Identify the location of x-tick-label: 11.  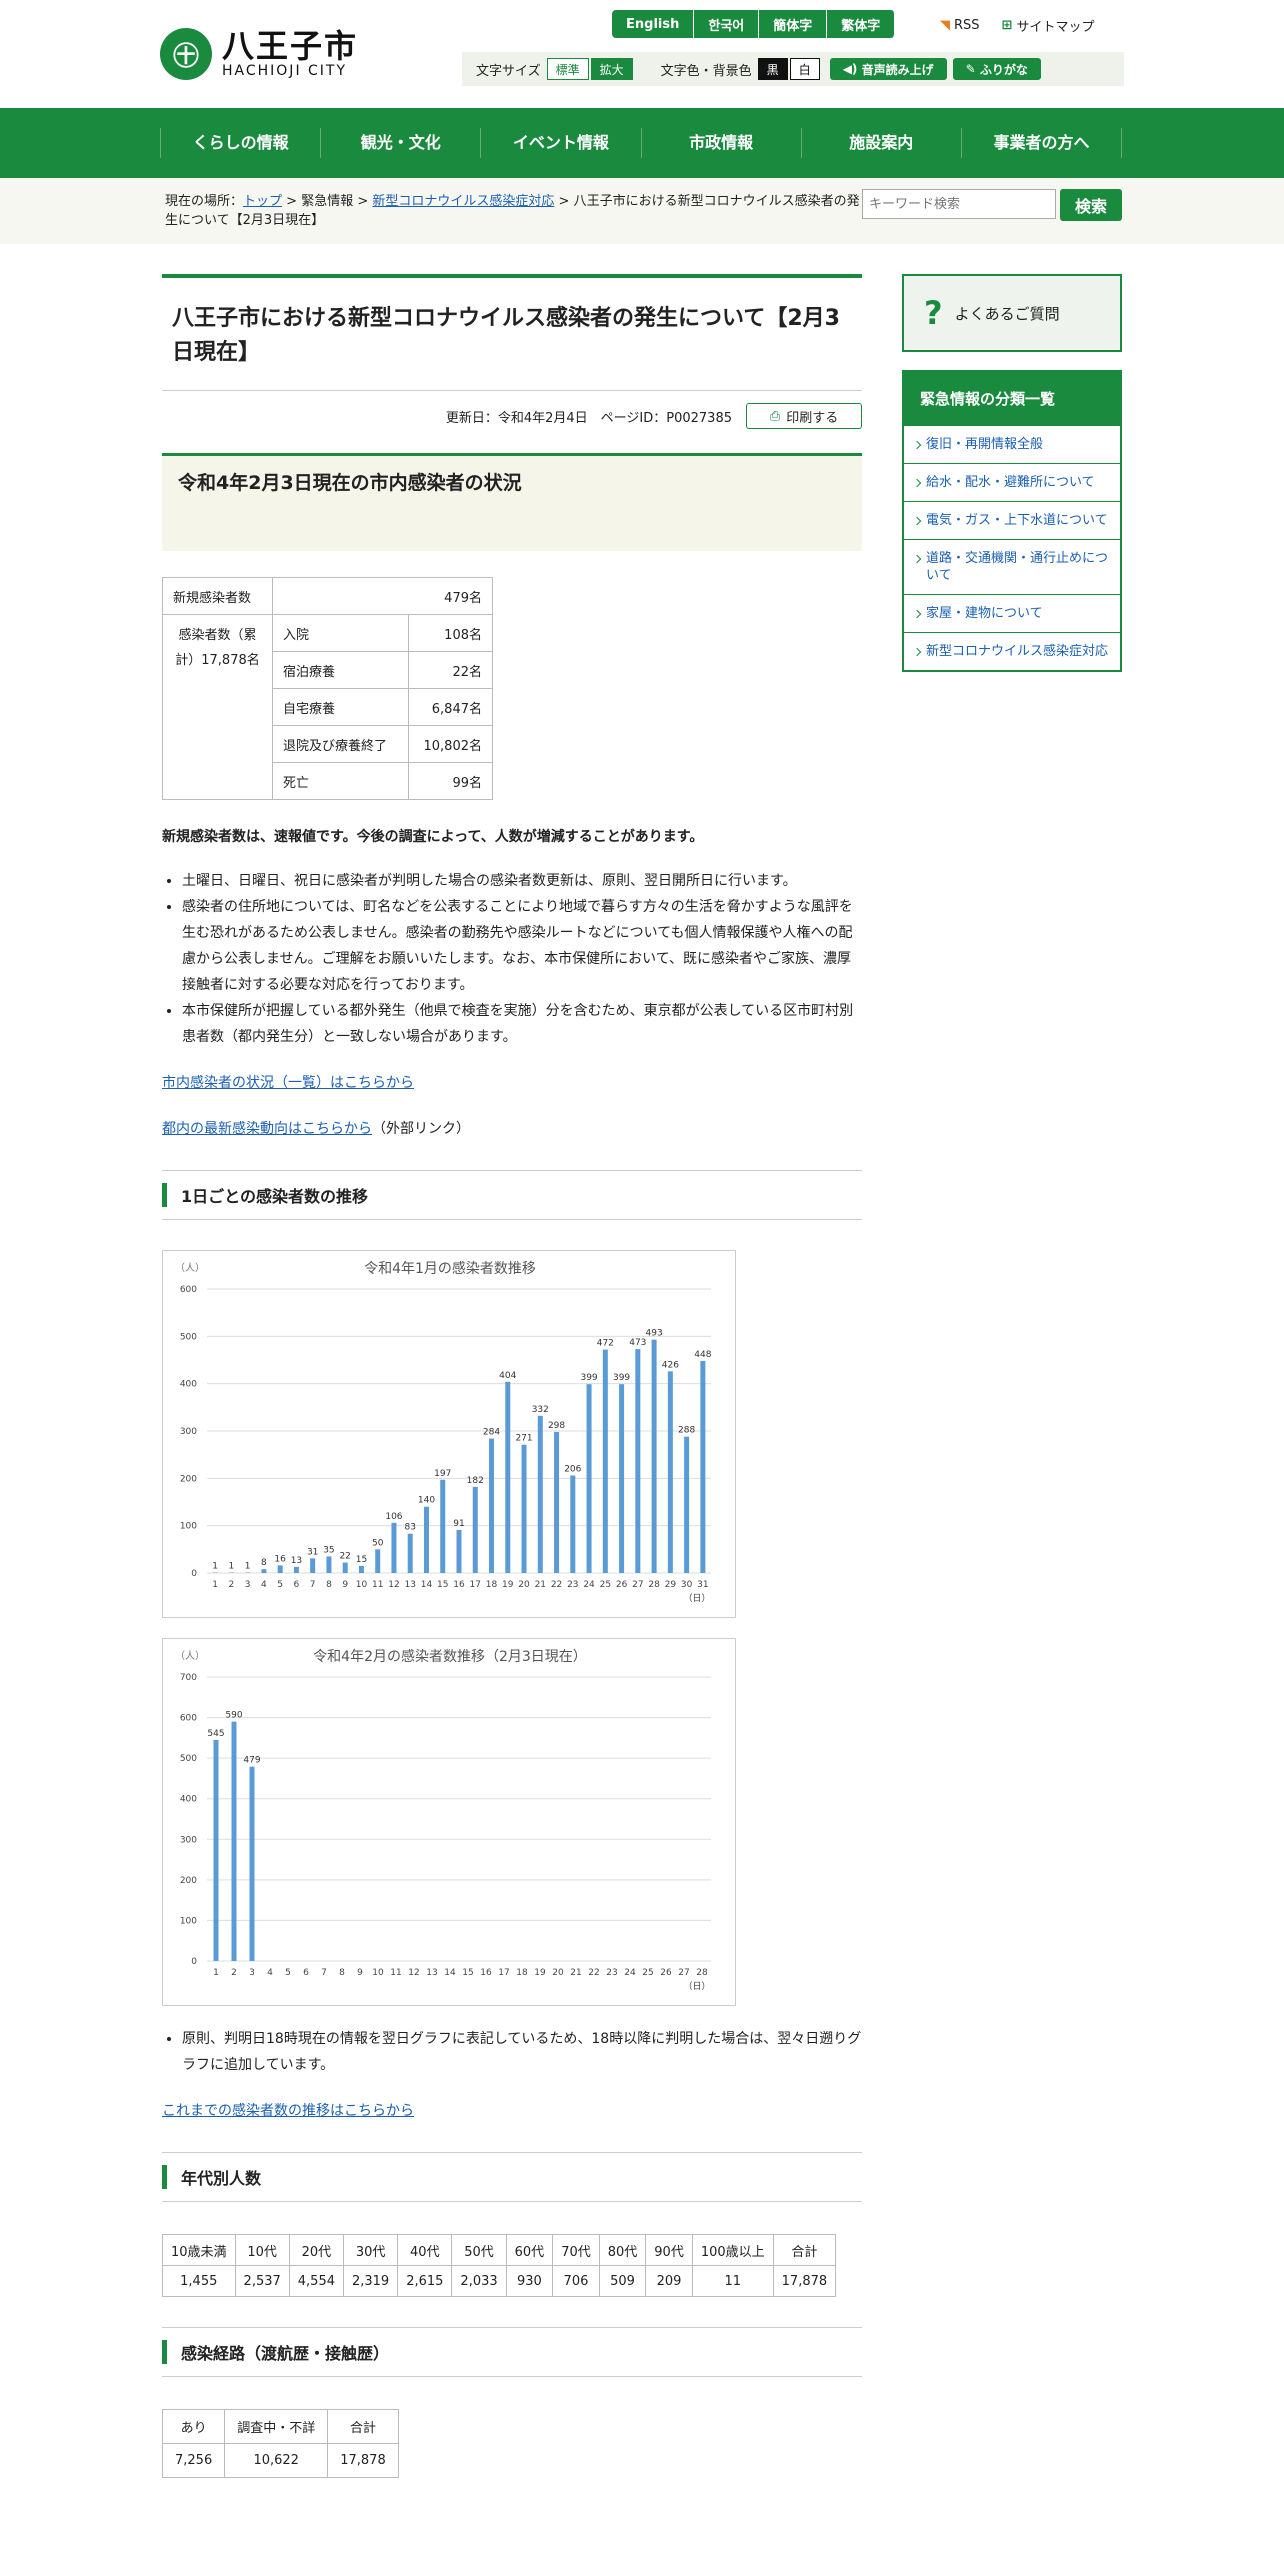
(377, 1585).